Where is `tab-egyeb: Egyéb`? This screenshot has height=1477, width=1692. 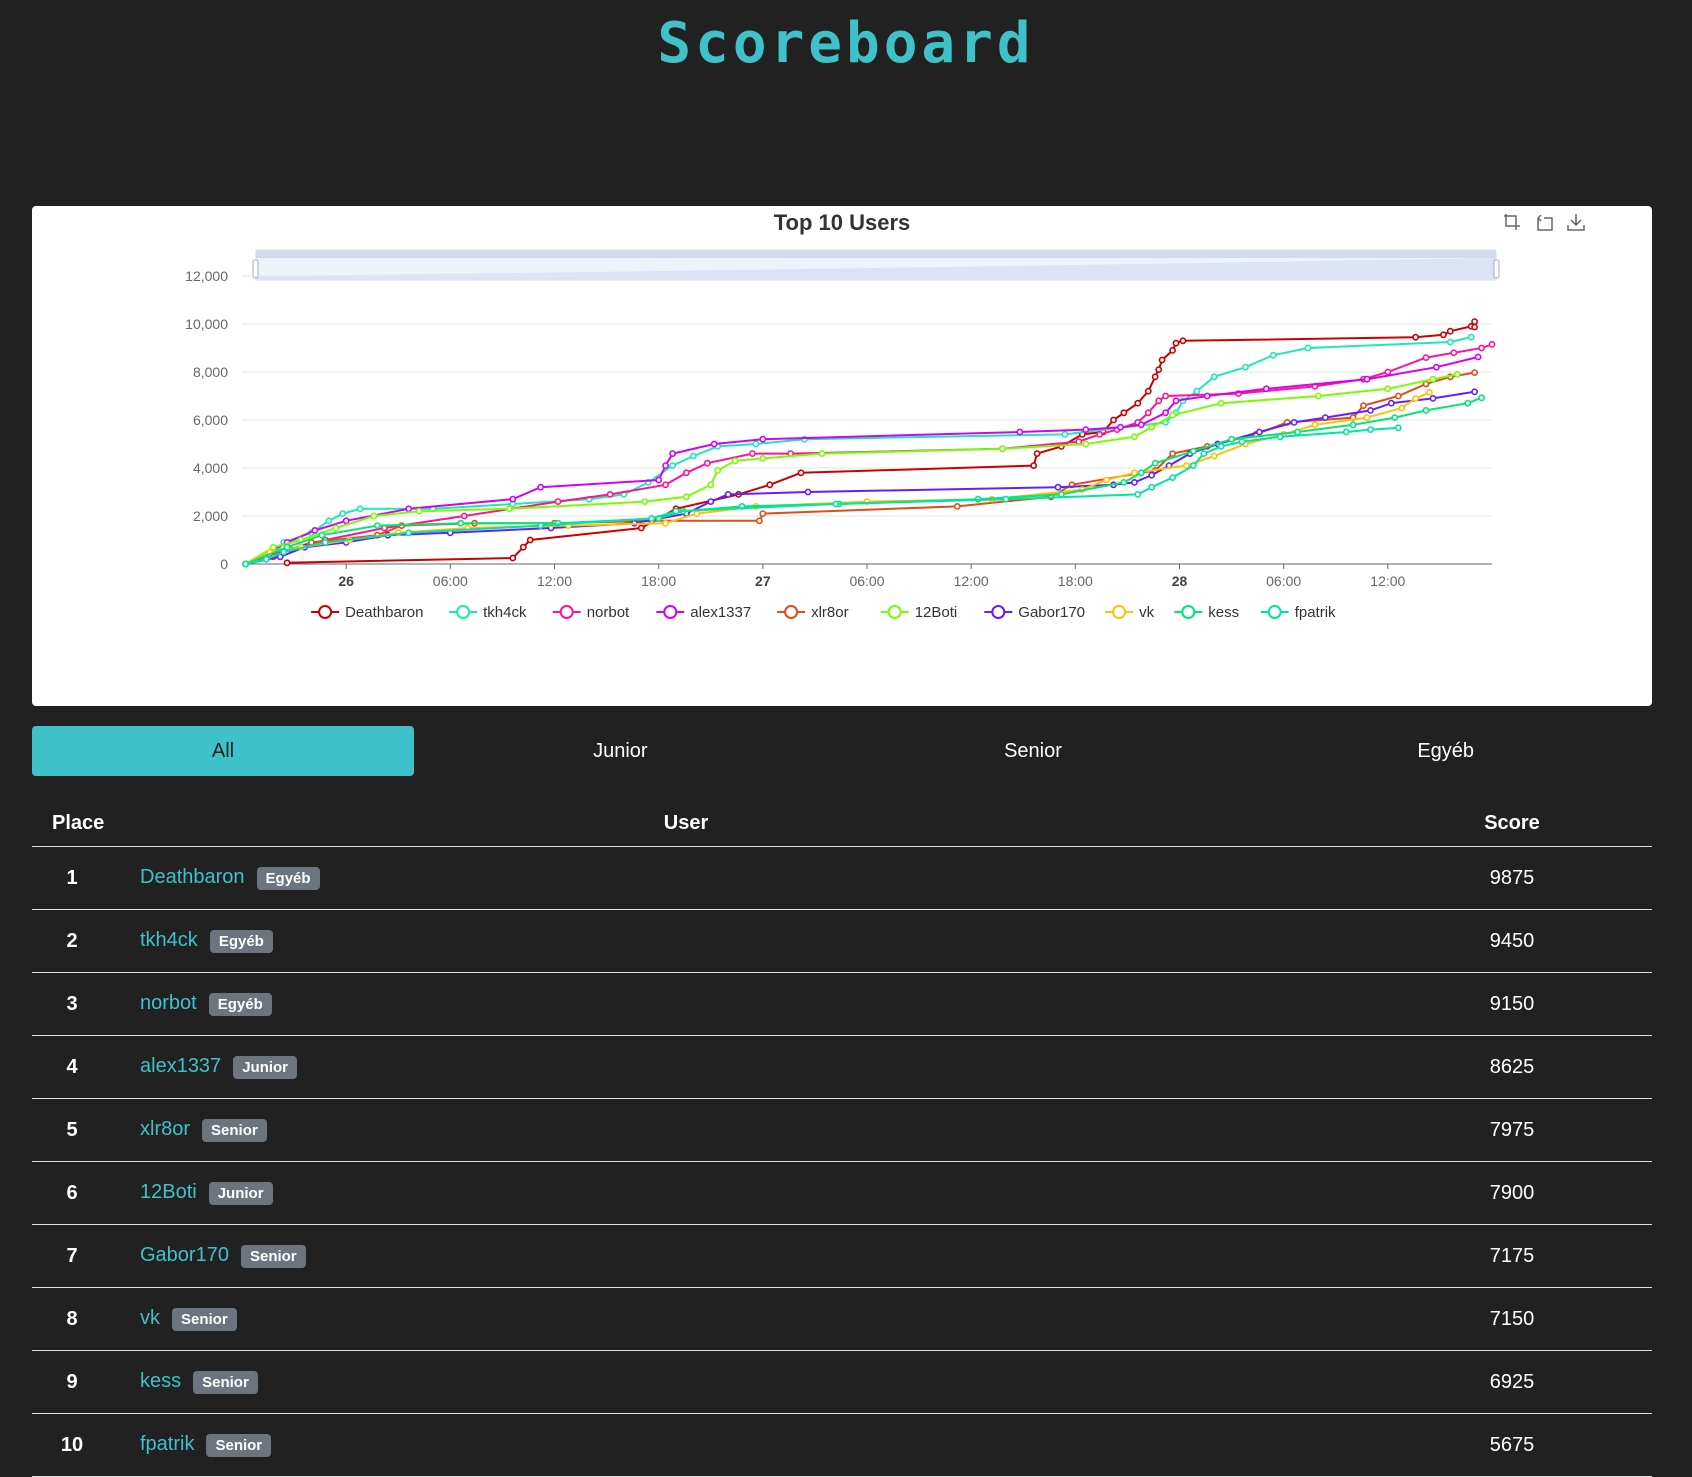
tab-egyeb: Egyéb is located at coordinates (1445, 751).